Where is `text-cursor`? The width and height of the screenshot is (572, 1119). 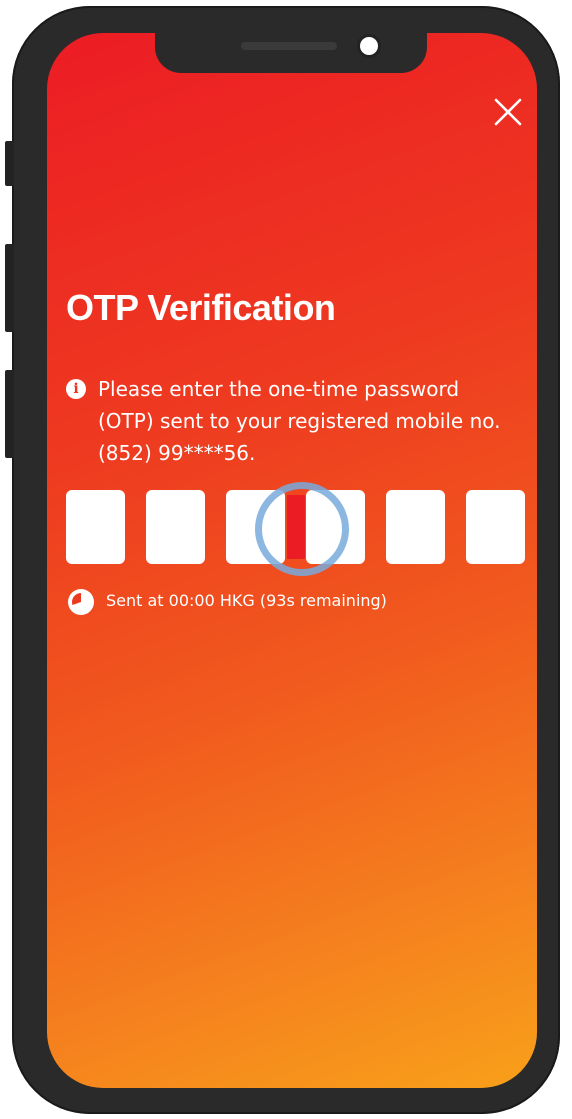 text-cursor is located at coordinates (296, 527).